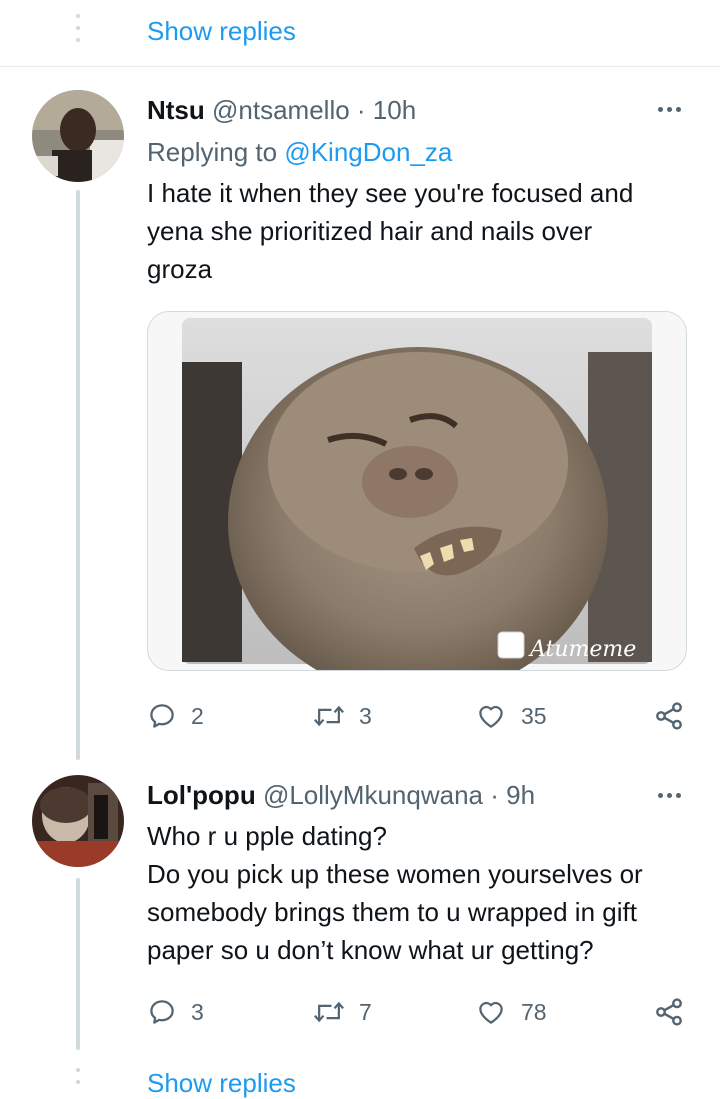 This screenshot has width=720, height=1099. Describe the element at coordinates (360, 66) in the screenshot. I see `divider` at that location.